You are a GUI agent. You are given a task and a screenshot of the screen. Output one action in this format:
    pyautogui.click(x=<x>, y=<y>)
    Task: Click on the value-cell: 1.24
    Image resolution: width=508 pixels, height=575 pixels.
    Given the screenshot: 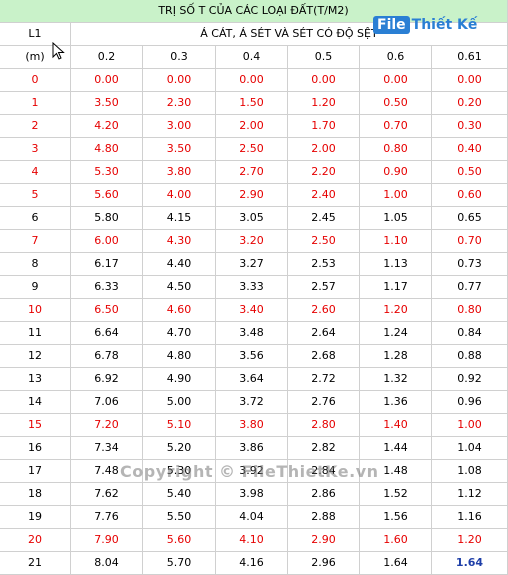 What is the action you would take?
    pyautogui.click(x=396, y=333)
    